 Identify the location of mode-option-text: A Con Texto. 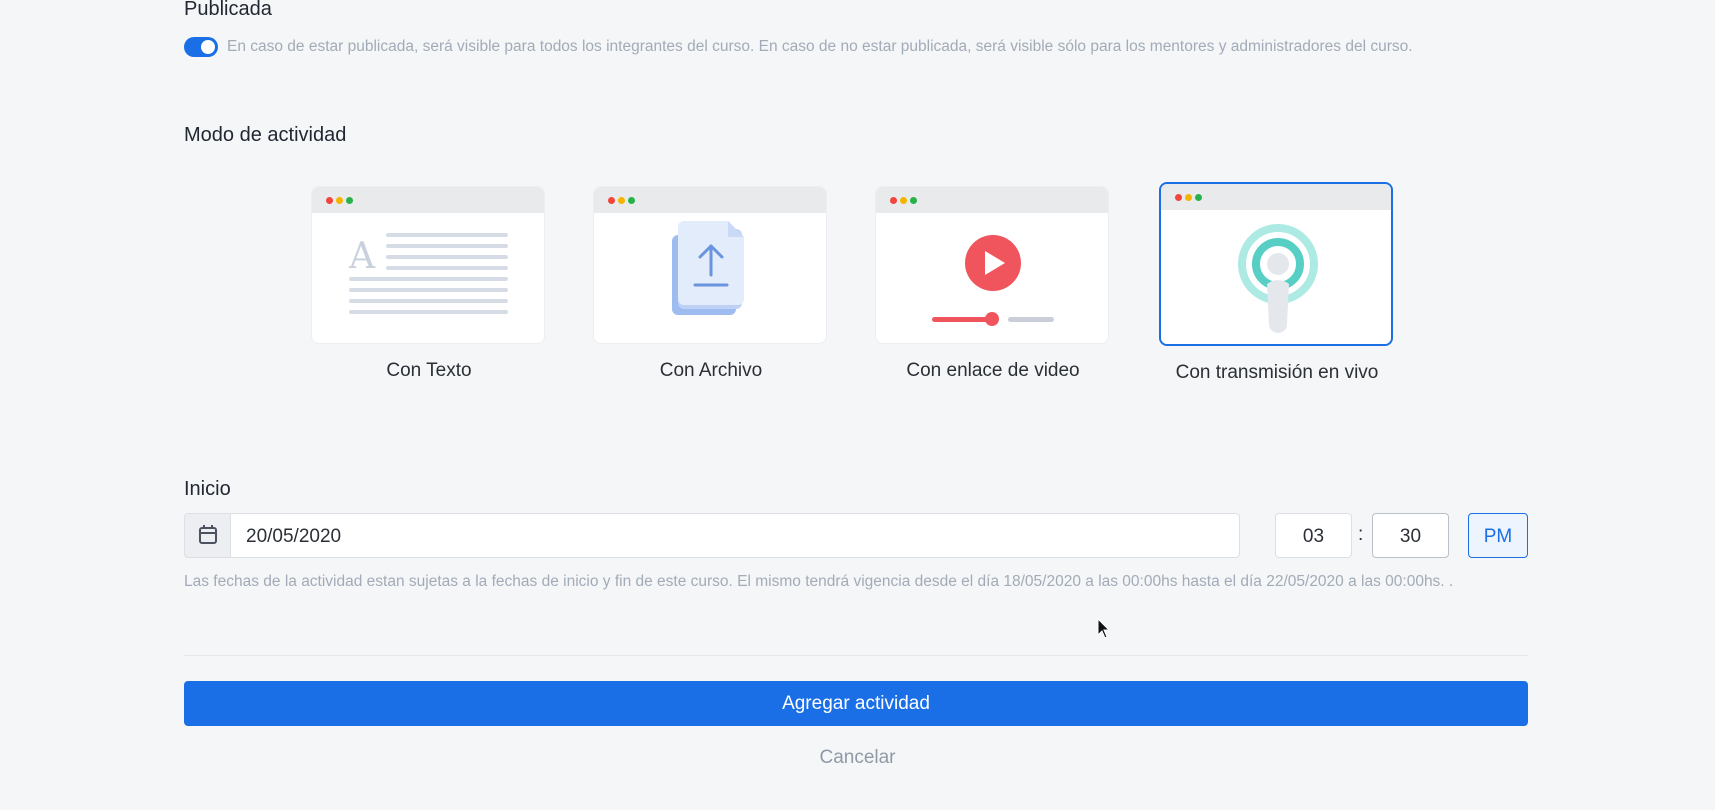
(429, 284).